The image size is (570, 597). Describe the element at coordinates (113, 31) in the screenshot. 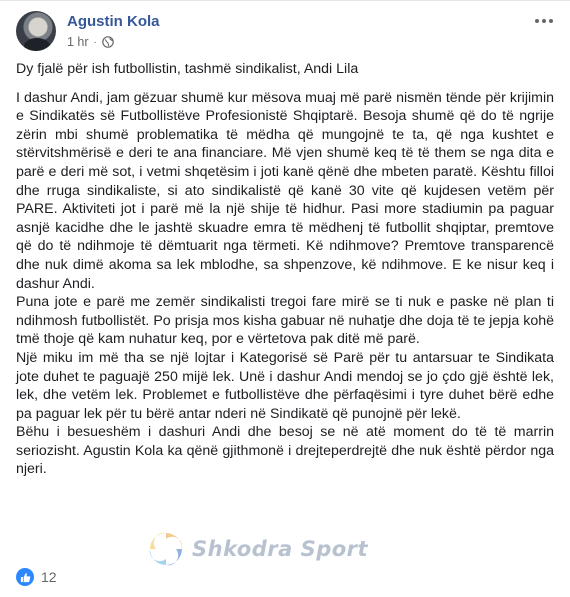

I see `author-block: Agustin Kola 1 hr ·` at that location.